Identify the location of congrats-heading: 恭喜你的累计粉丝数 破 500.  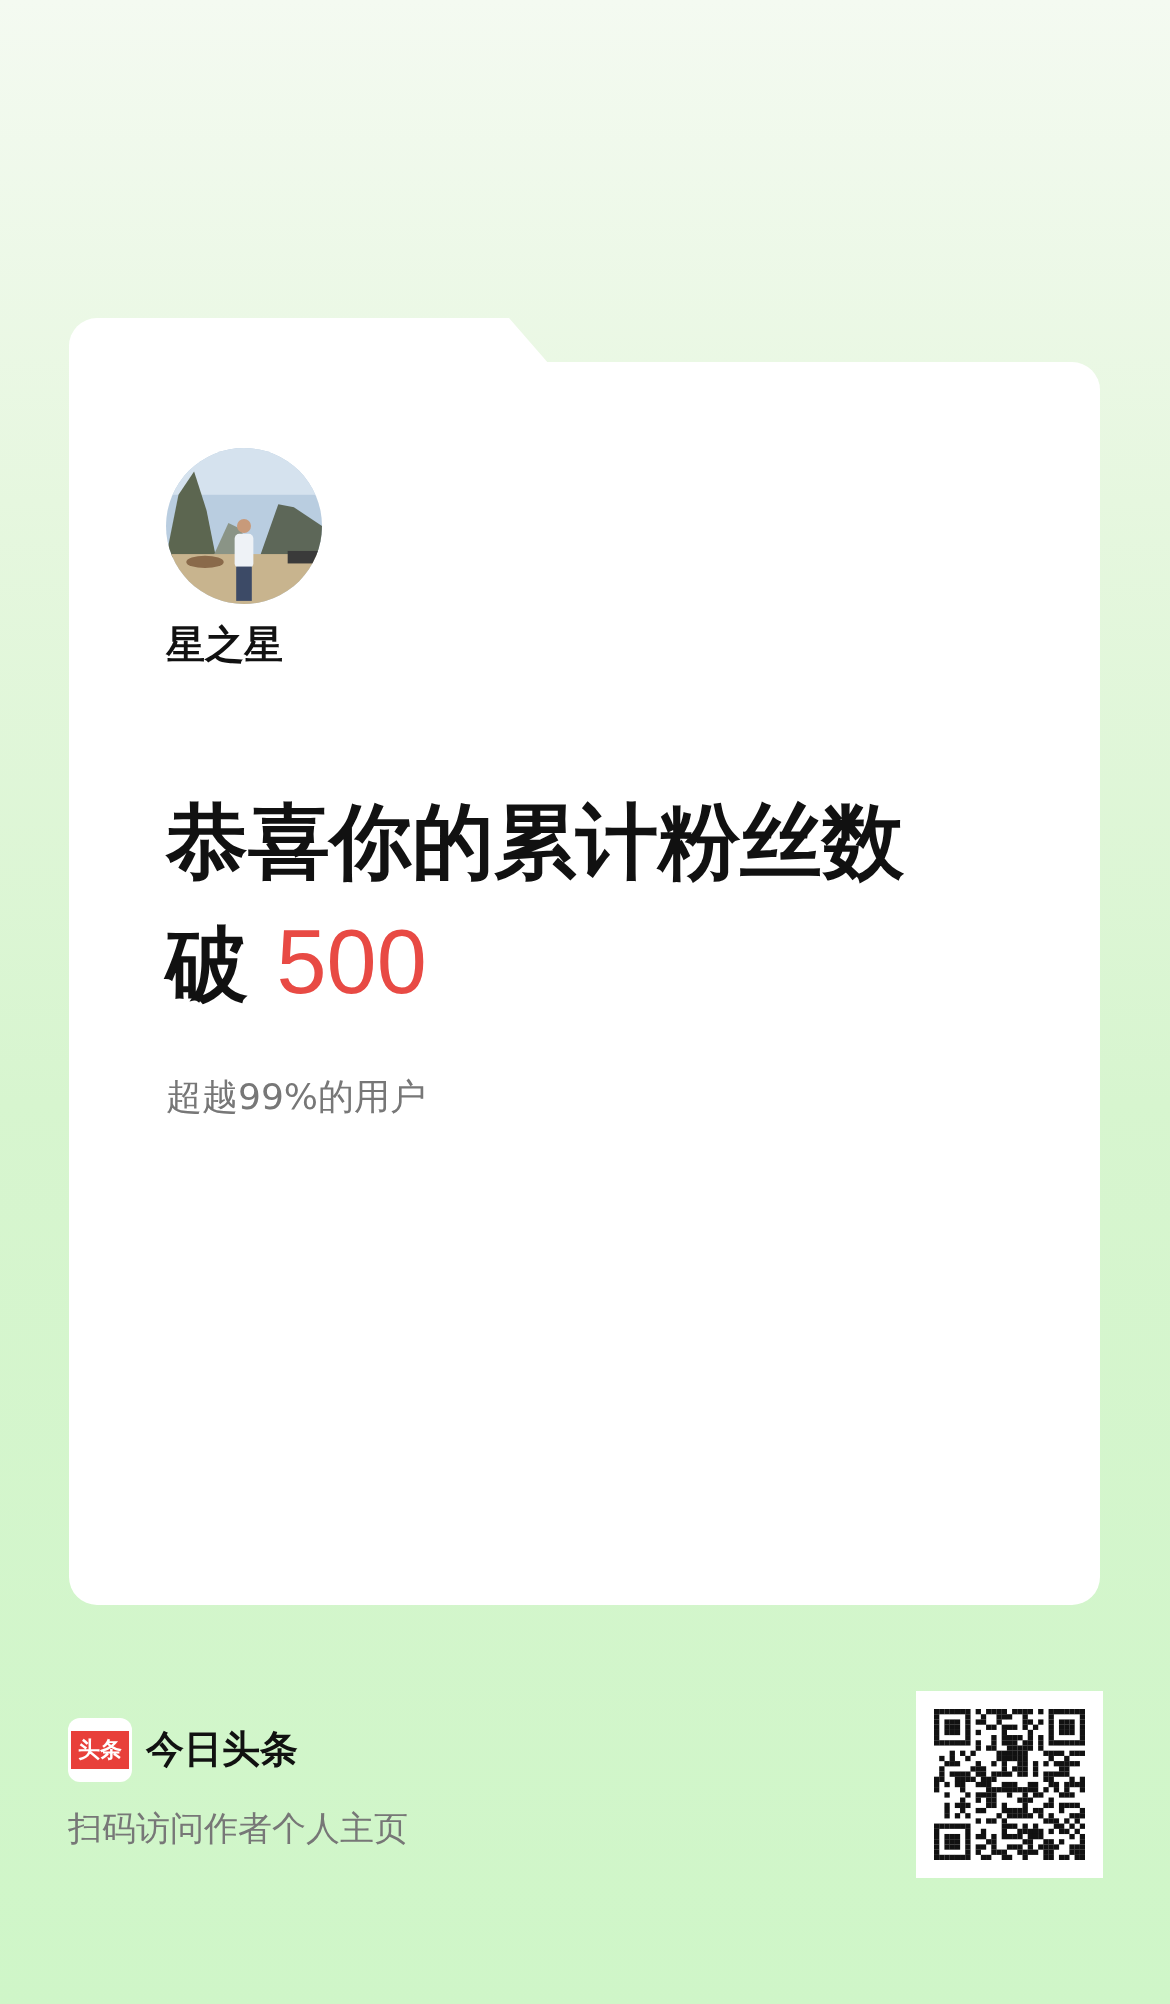
(535, 903).